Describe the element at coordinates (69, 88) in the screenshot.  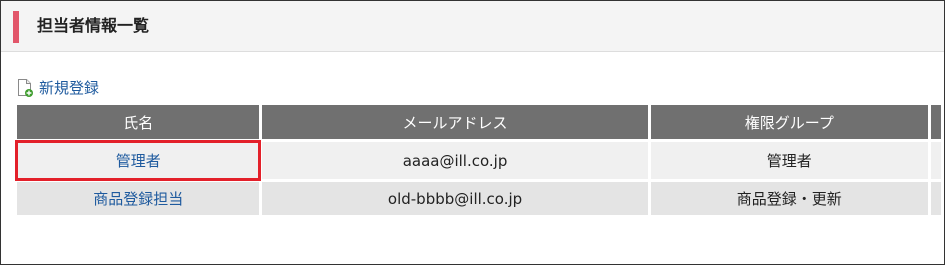
I see `new-registration-label: 新規登録` at that location.